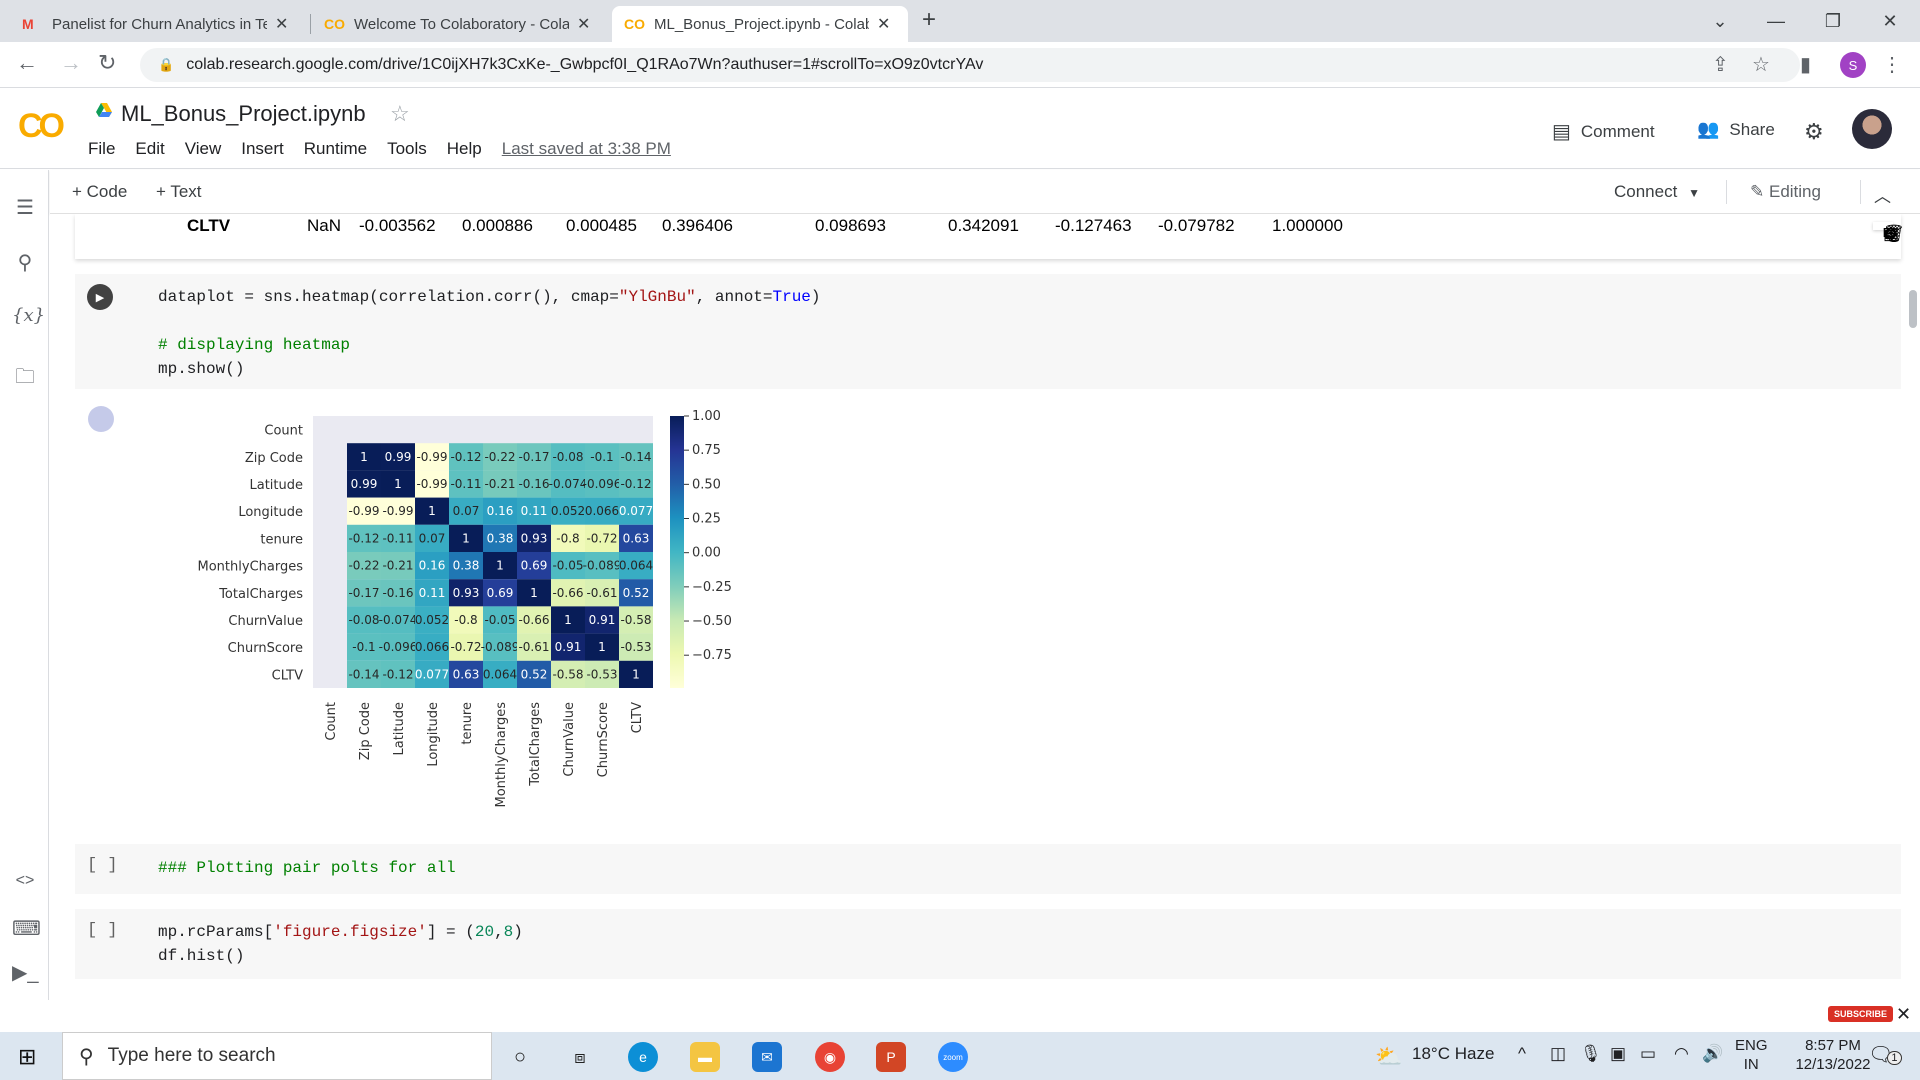 The image size is (1920, 1080). What do you see at coordinates (1913, 309) in the screenshot?
I see `scrollbar-thumb` at bounding box center [1913, 309].